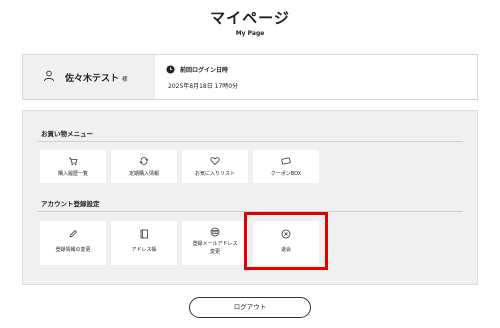 Image resolution: width=500 pixels, height=328 pixels. I want to click on address-book-tile: アドレス帳, so click(144, 243).